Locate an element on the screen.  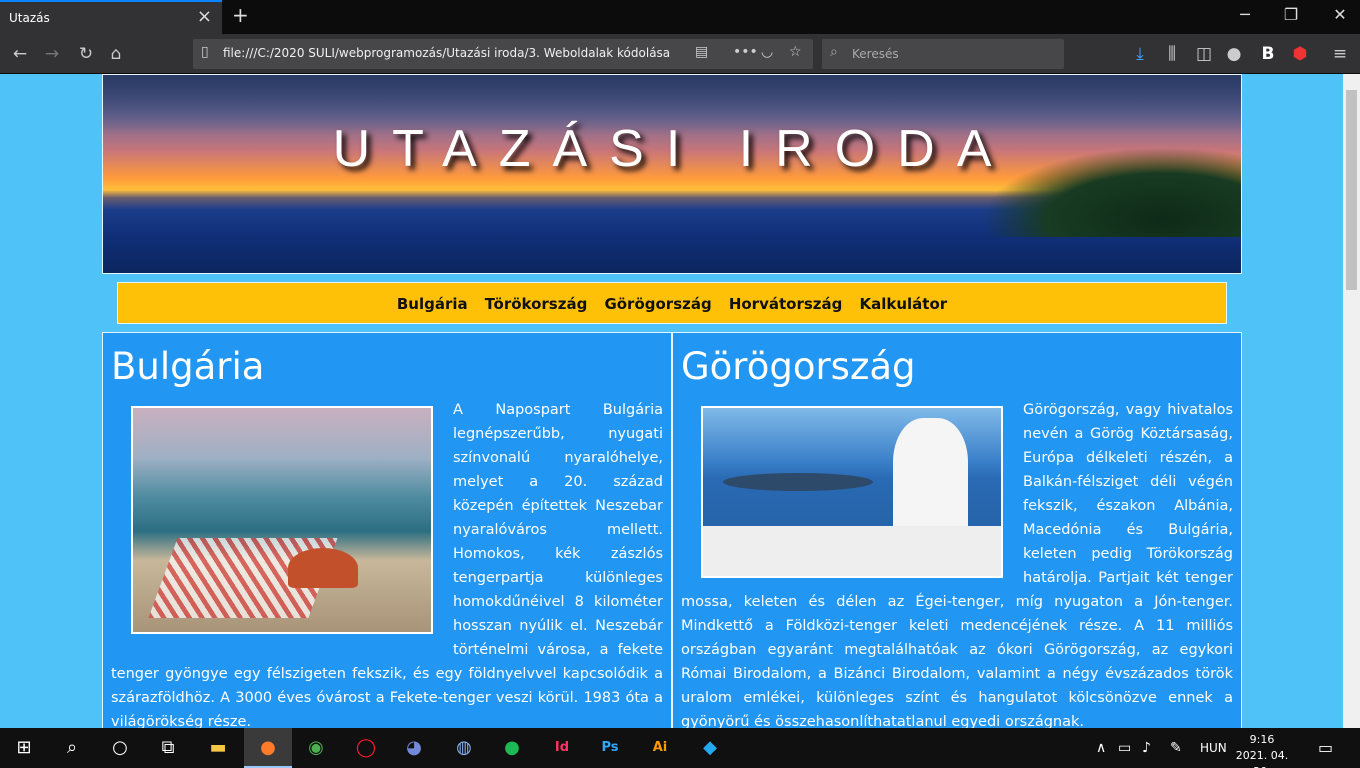
file-explorer-icon: ▬ is located at coordinates (218, 748).